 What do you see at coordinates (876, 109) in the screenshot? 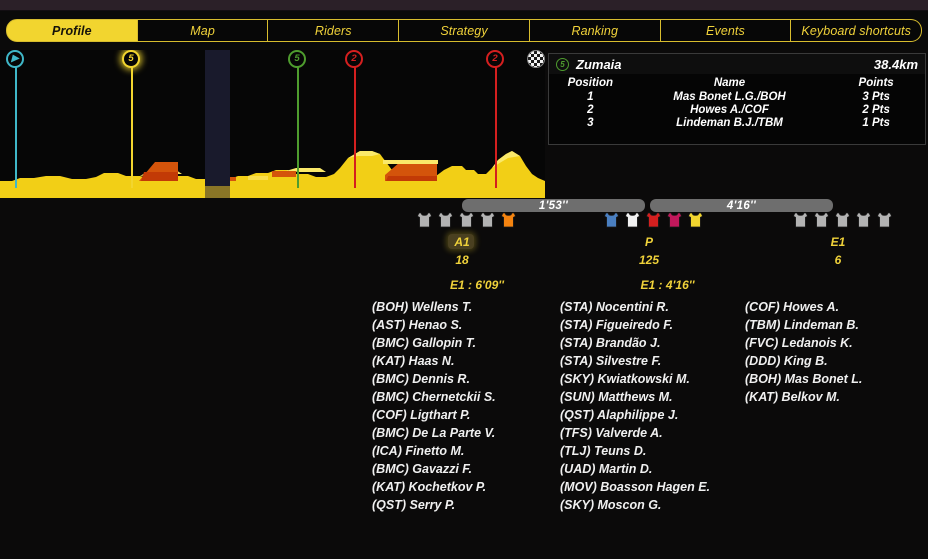
I see `cell-points: 2 Pts` at bounding box center [876, 109].